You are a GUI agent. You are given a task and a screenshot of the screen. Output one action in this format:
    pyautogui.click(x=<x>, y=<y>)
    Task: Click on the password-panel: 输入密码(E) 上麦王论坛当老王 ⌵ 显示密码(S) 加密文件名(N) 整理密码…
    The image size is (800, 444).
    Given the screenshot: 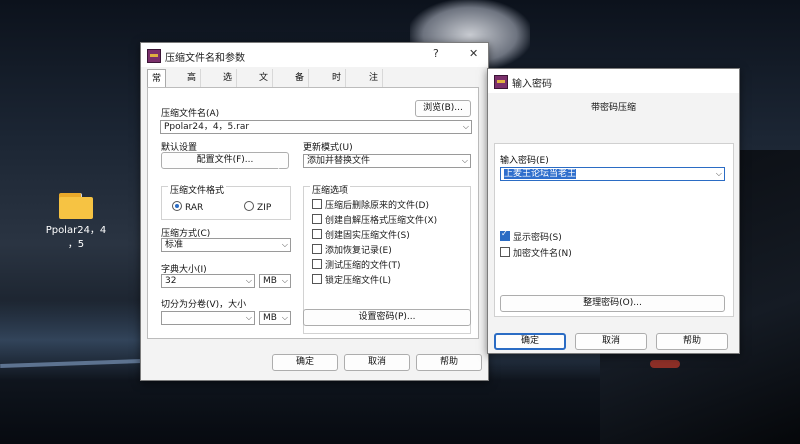 What is the action you would take?
    pyautogui.click(x=614, y=230)
    